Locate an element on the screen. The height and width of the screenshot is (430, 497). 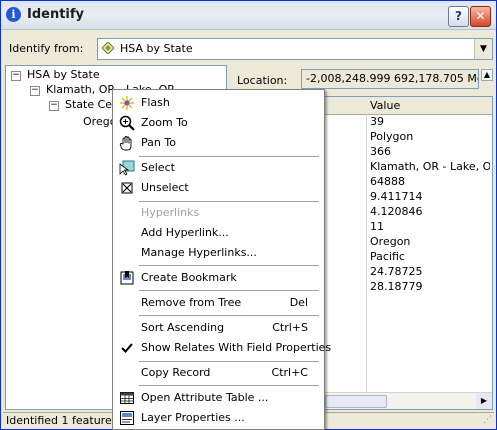
grid-cell-value: 4.120846 is located at coordinates (430, 213).